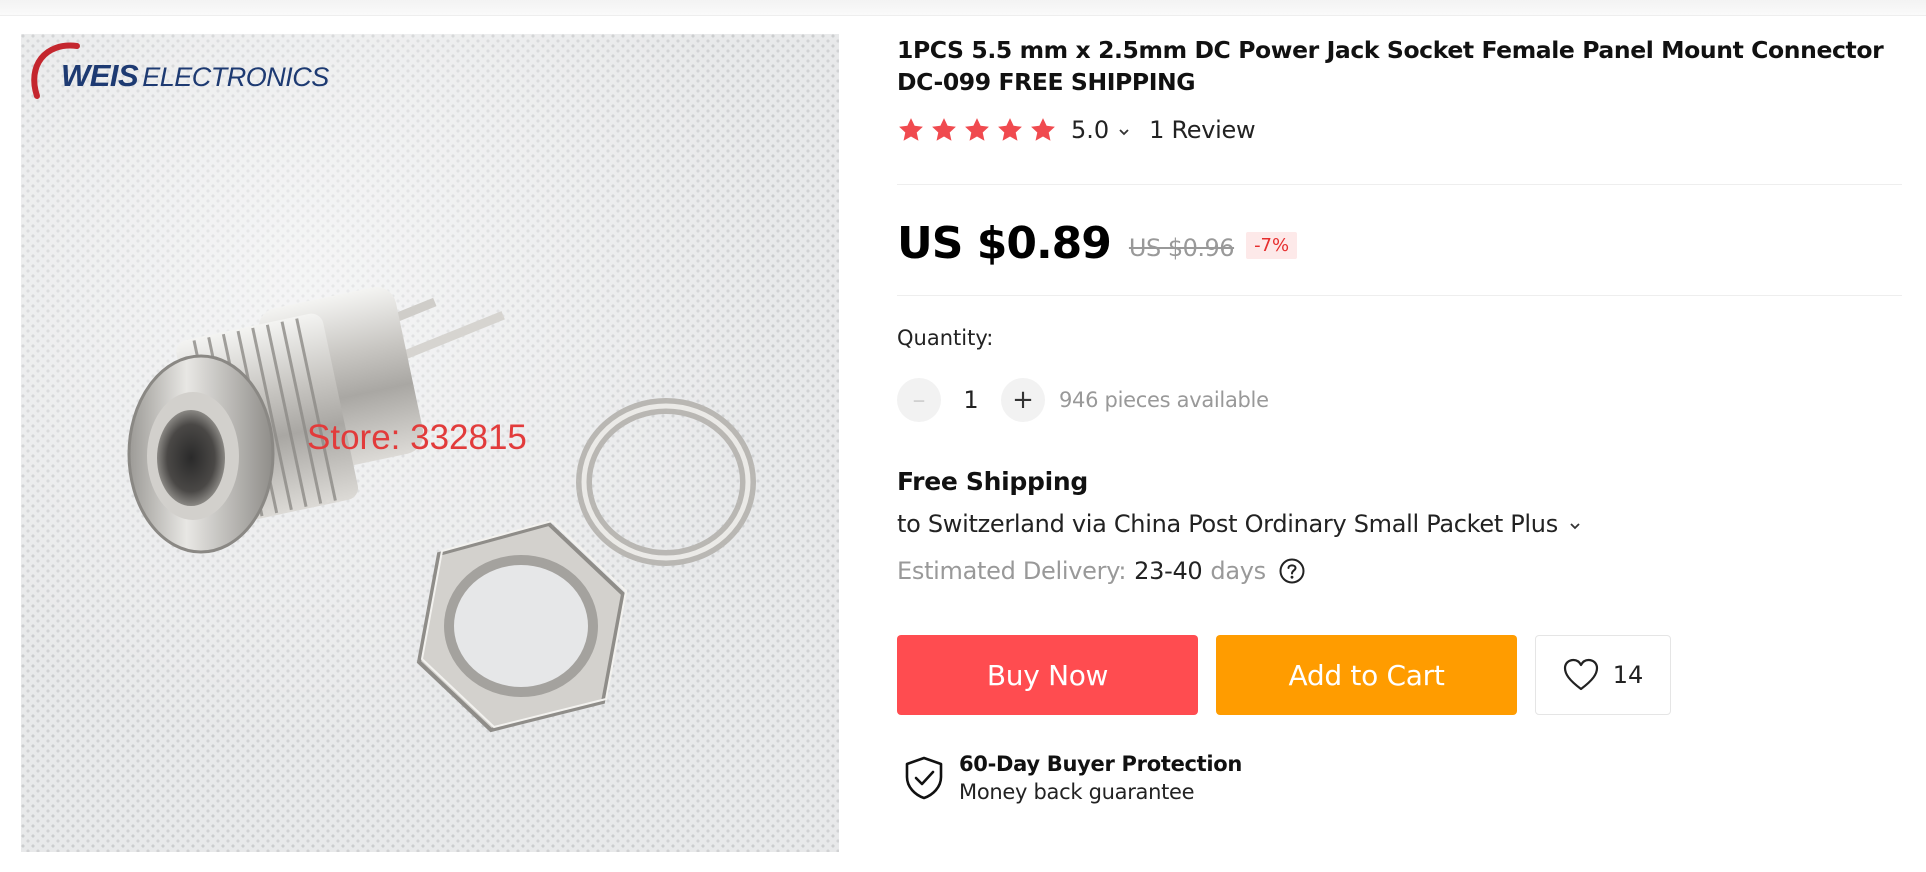 This screenshot has height=872, width=1926. I want to click on price-row: US $0.89 US $0.96 -7%, so click(1097, 243).